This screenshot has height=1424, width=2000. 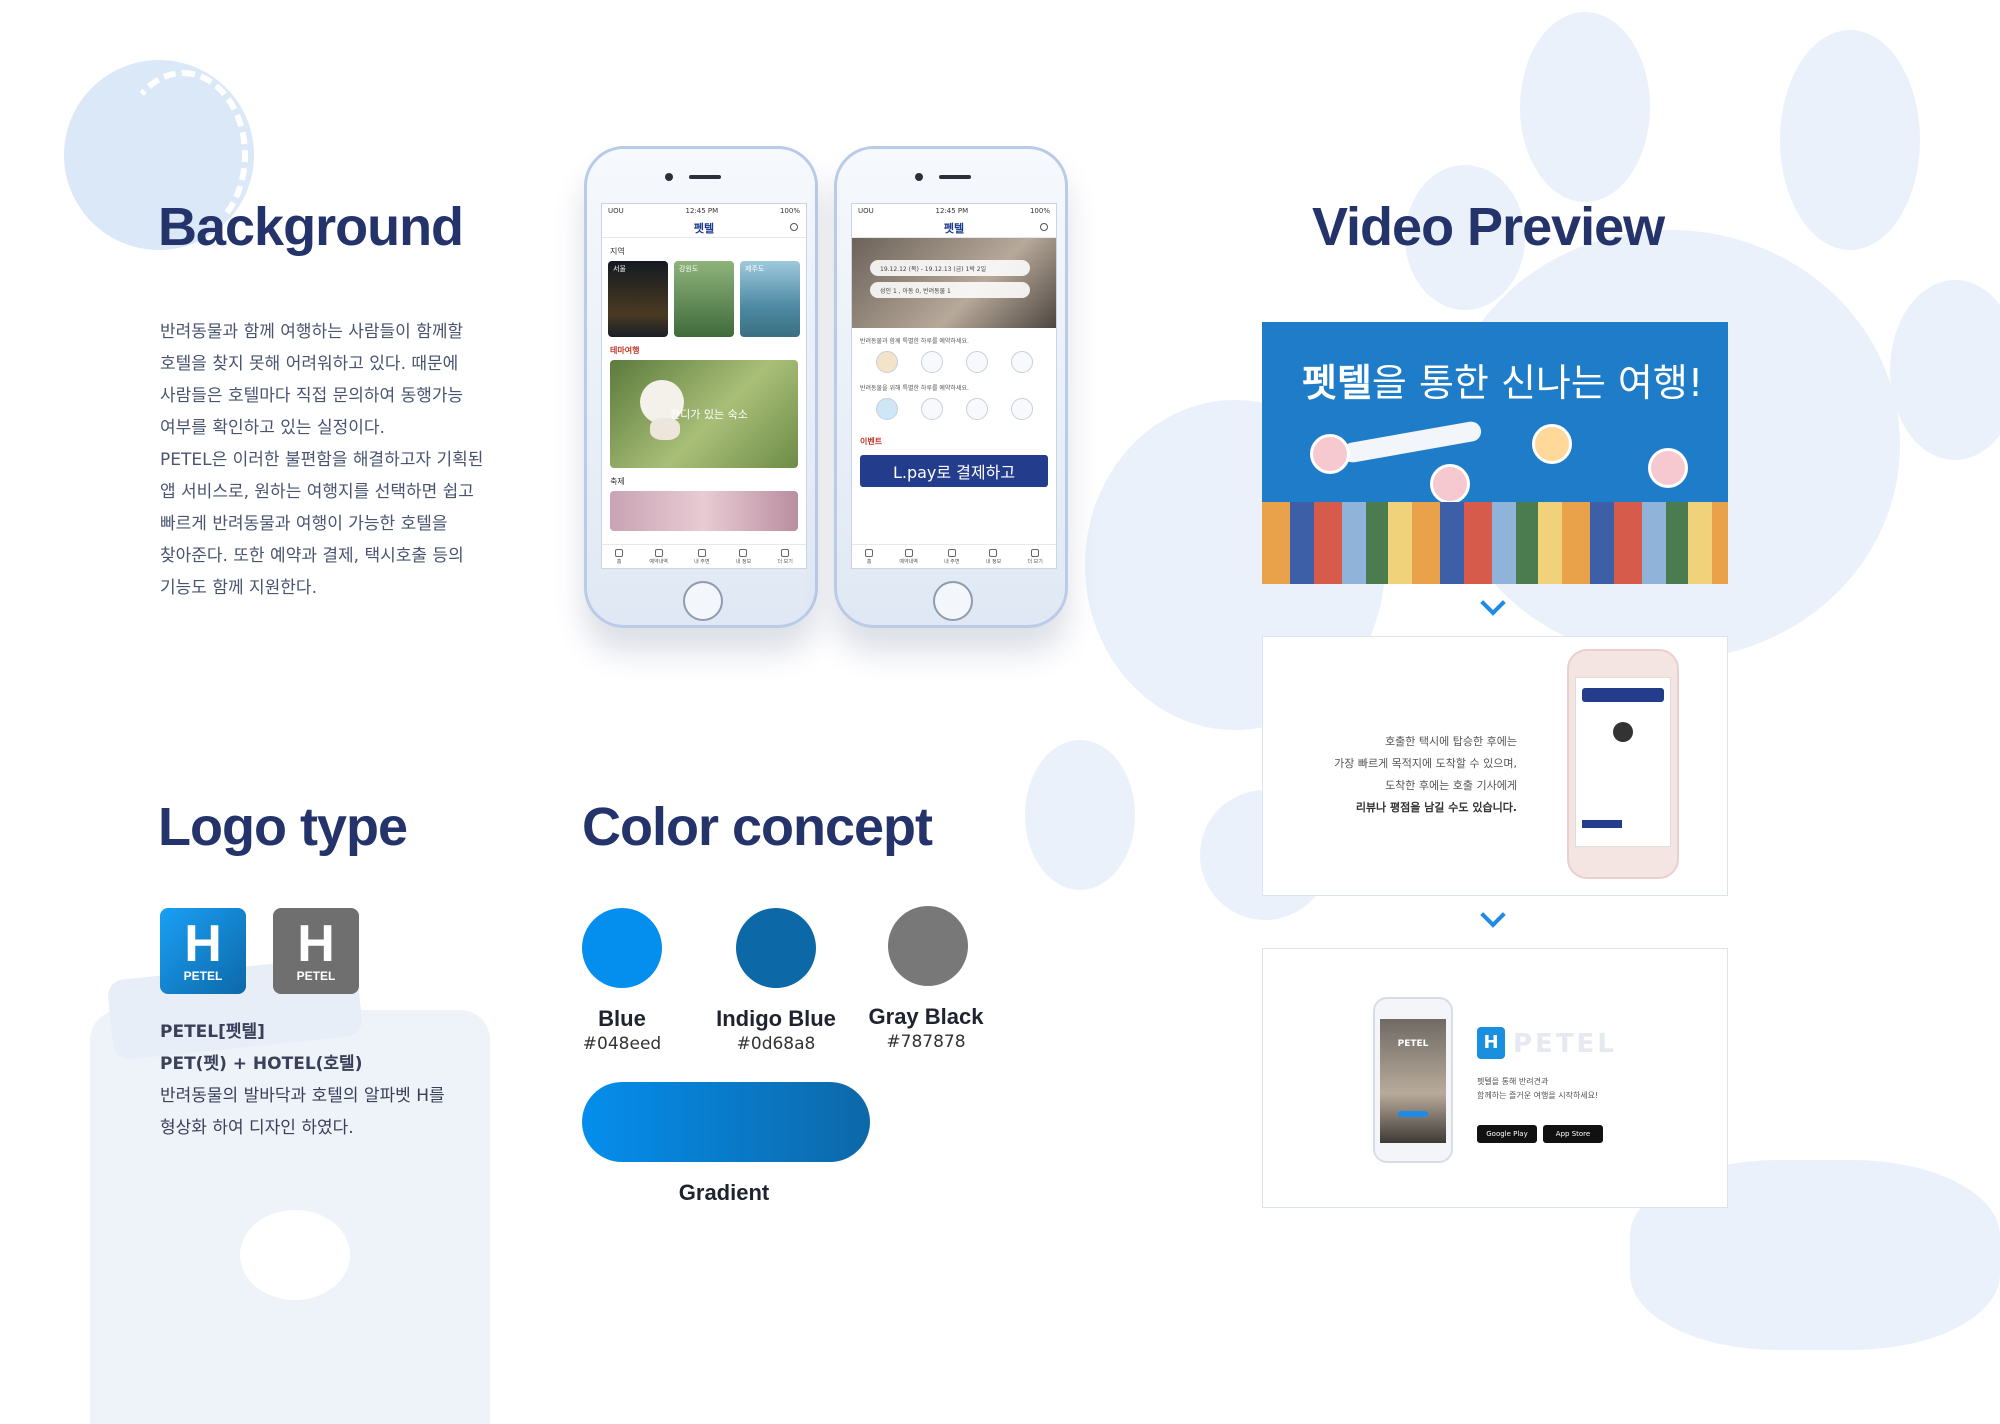 What do you see at coordinates (312, 332) in the screenshot?
I see `background-line: 반려동물과 함께 여행하는 사람들이 함께할` at bounding box center [312, 332].